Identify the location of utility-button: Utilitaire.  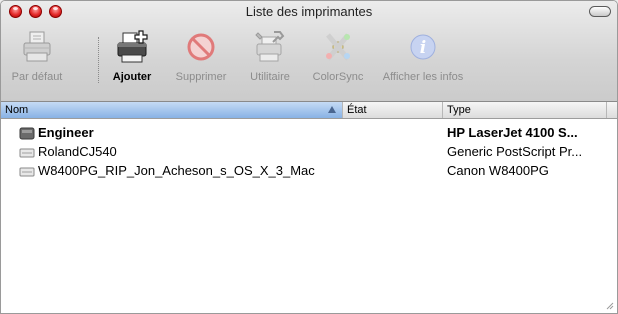
(270, 54).